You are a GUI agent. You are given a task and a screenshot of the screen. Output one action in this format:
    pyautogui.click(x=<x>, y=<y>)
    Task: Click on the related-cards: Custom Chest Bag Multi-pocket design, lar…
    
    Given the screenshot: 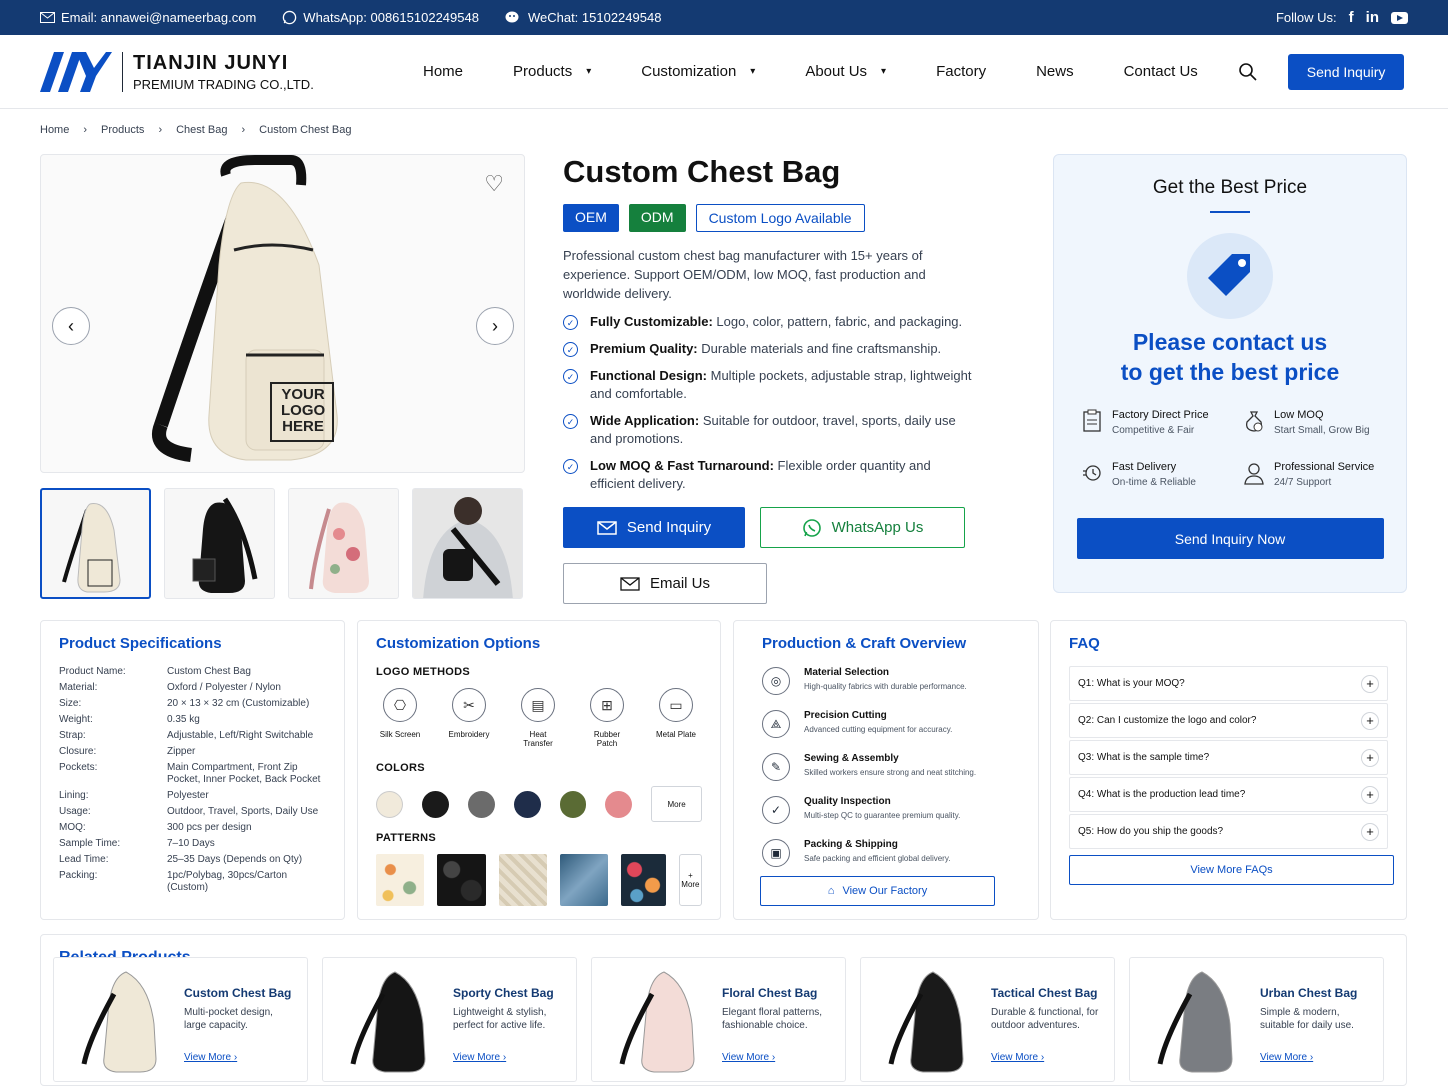 What is the action you would take?
    pyautogui.click(x=718, y=1019)
    